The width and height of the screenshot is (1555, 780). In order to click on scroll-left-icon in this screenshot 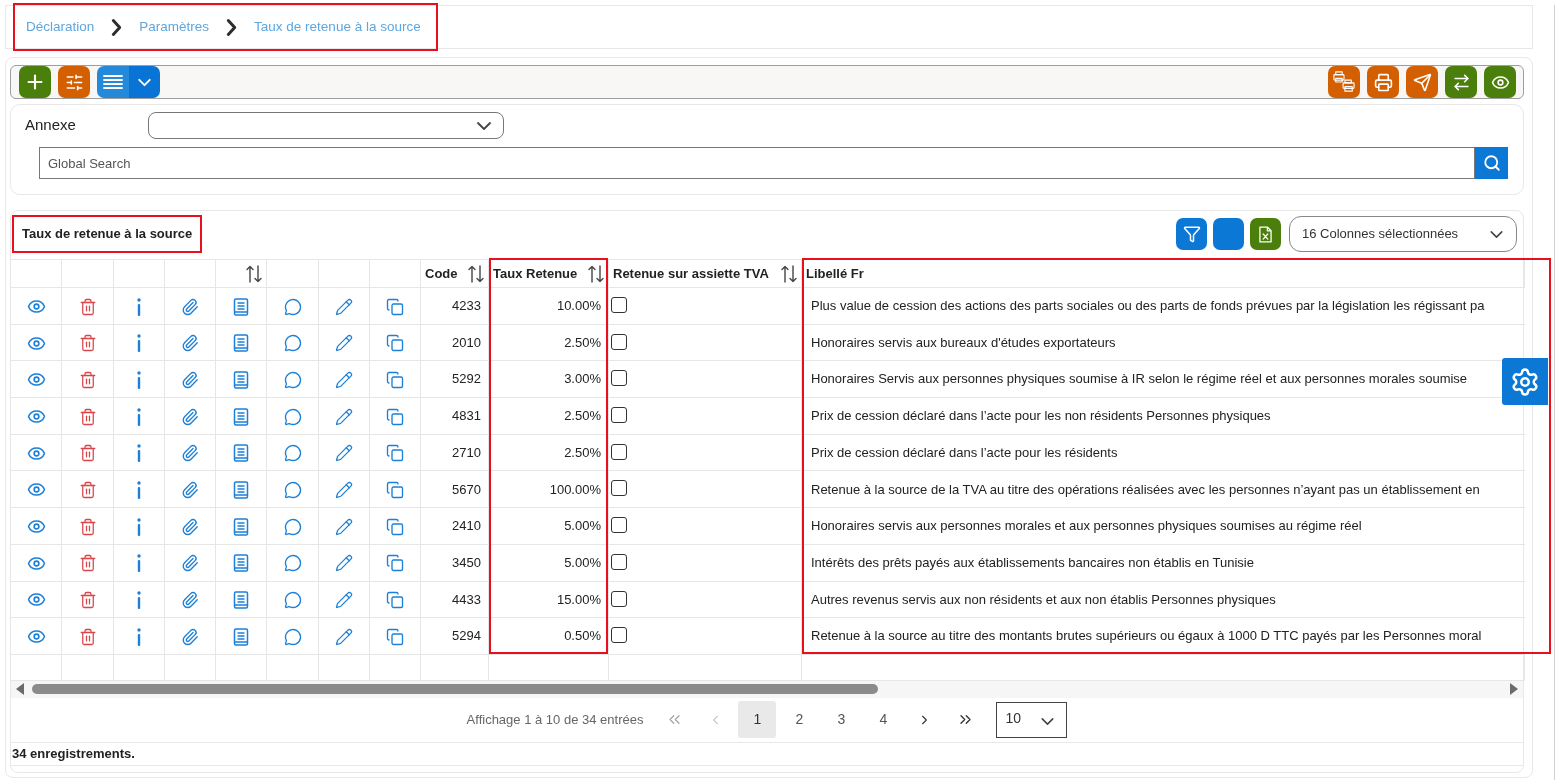, I will do `click(20, 689)`.